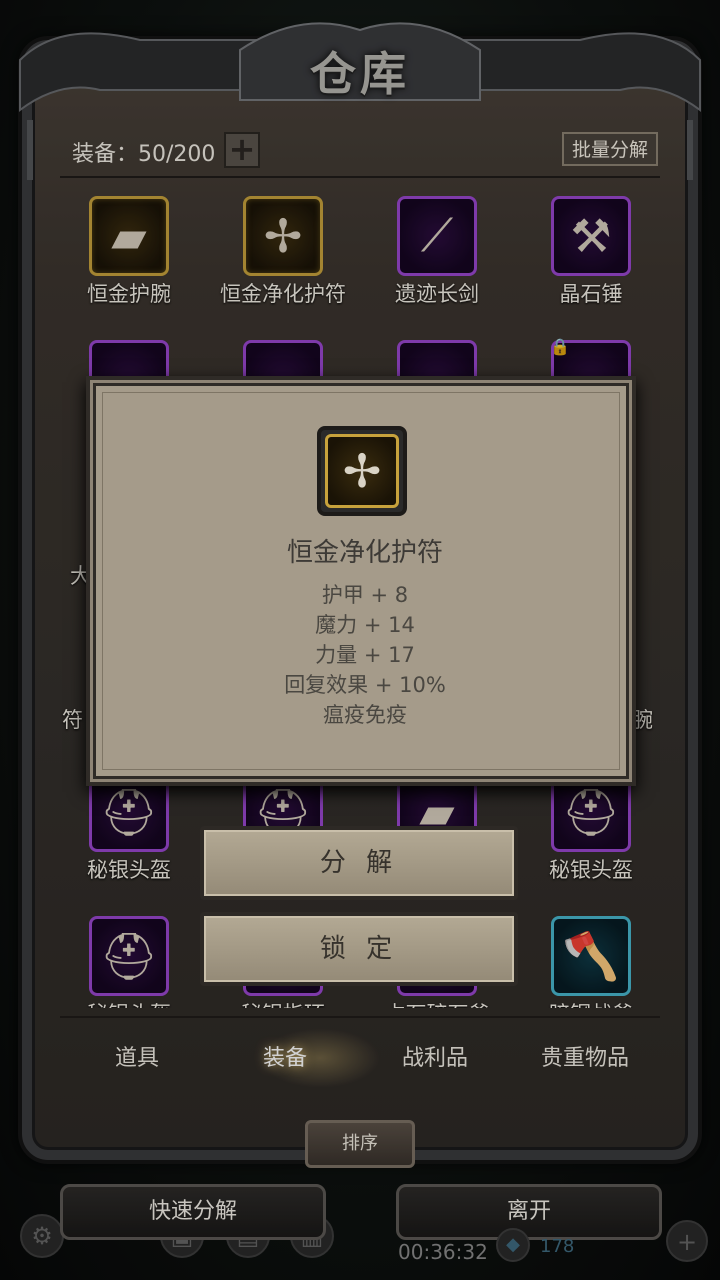 The height and width of the screenshot is (1280, 720). What do you see at coordinates (364, 553) in the screenshot?
I see `item-name: 恒金净化护符` at bounding box center [364, 553].